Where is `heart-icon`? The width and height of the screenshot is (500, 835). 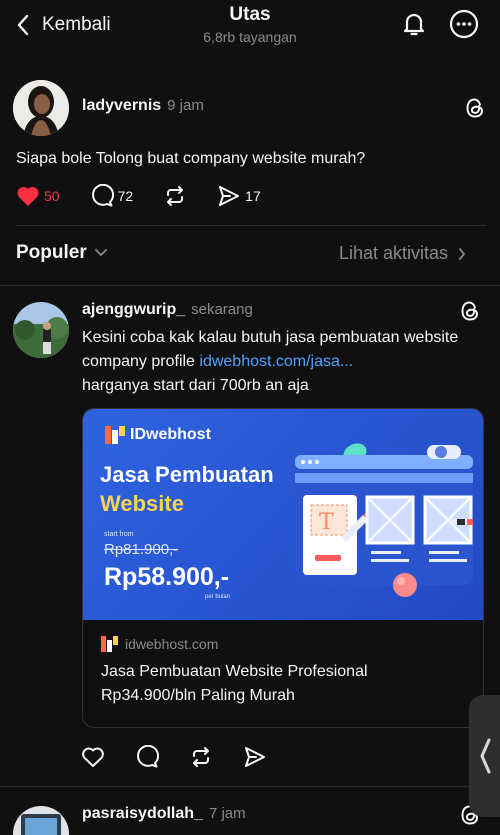
heart-icon is located at coordinates (93, 757).